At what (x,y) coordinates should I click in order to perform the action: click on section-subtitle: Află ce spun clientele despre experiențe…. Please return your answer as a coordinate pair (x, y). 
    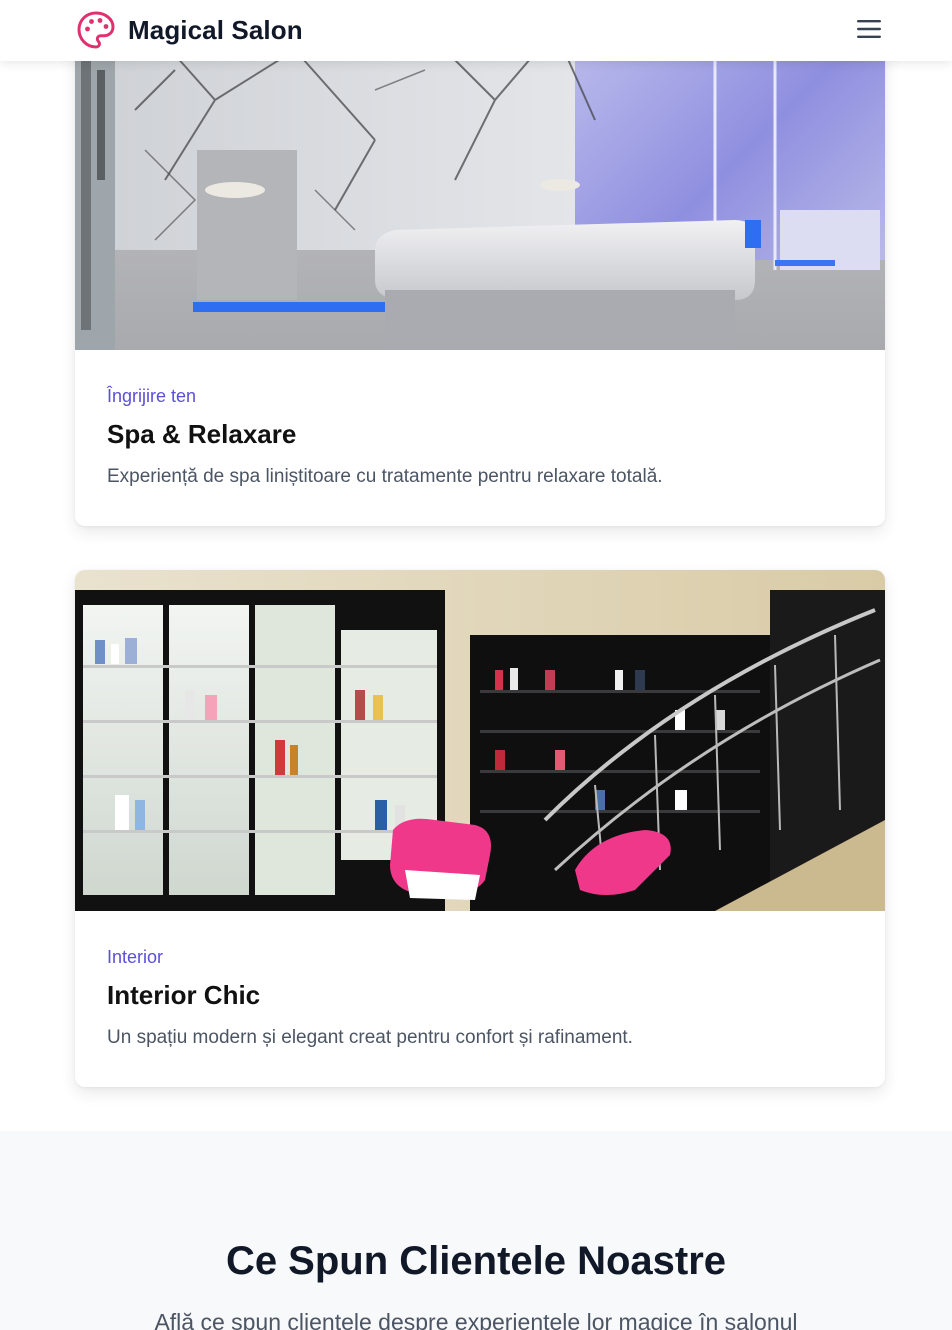
    Looking at the image, I should click on (476, 1319).